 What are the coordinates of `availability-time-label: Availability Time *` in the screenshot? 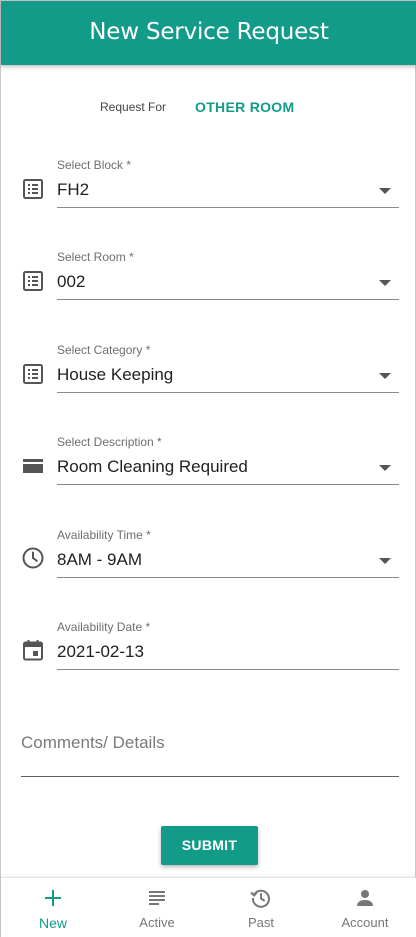 It's located at (104, 535).